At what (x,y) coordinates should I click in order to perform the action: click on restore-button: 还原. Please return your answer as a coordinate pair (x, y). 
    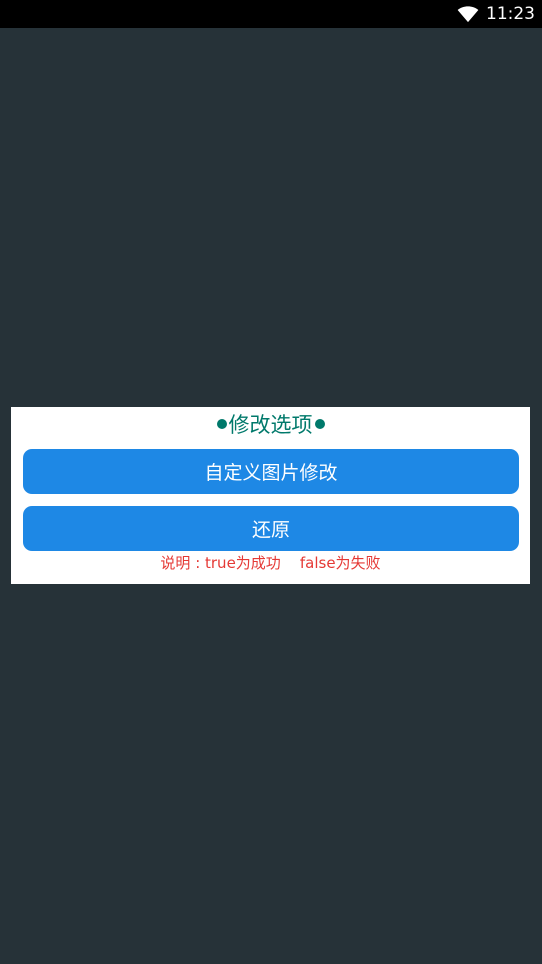
    Looking at the image, I should click on (271, 528).